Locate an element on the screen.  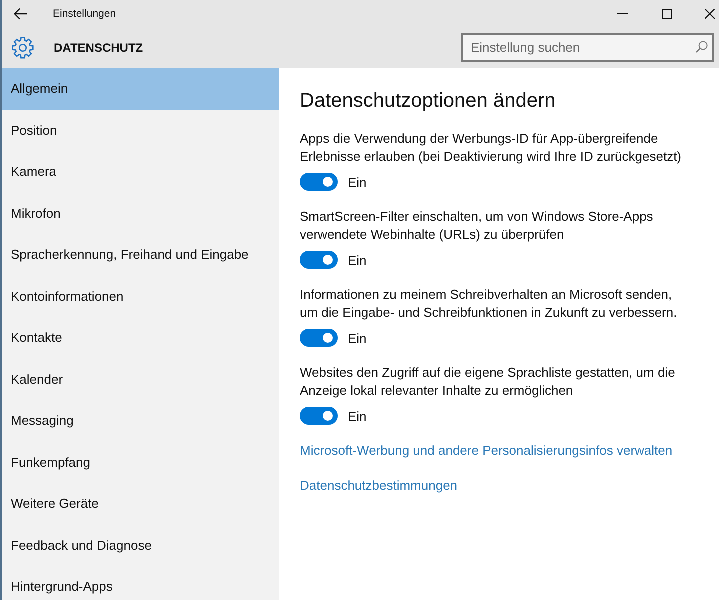
nav-item: Weitere Geräte is located at coordinates (140, 503).